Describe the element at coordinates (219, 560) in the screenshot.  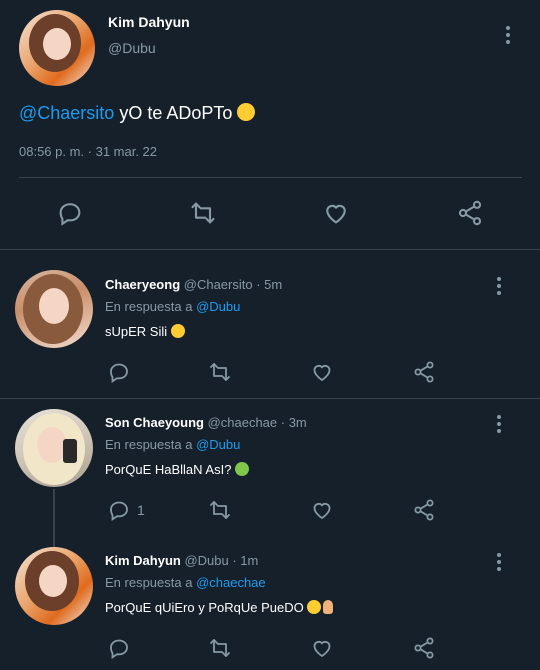
I see `author-meta: @Dubu · 1m` at that location.